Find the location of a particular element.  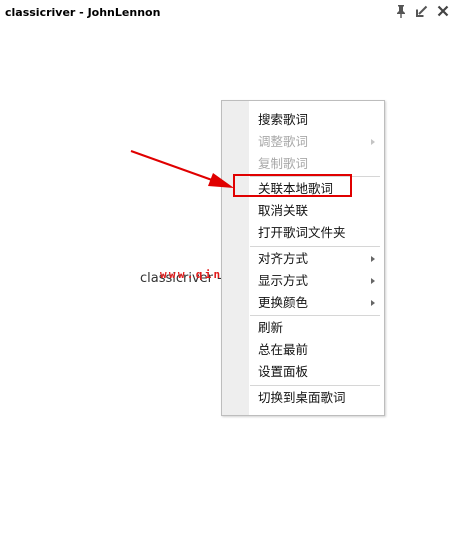

menu-item-label: 打开歌词文件夹 is located at coordinates (302, 232).